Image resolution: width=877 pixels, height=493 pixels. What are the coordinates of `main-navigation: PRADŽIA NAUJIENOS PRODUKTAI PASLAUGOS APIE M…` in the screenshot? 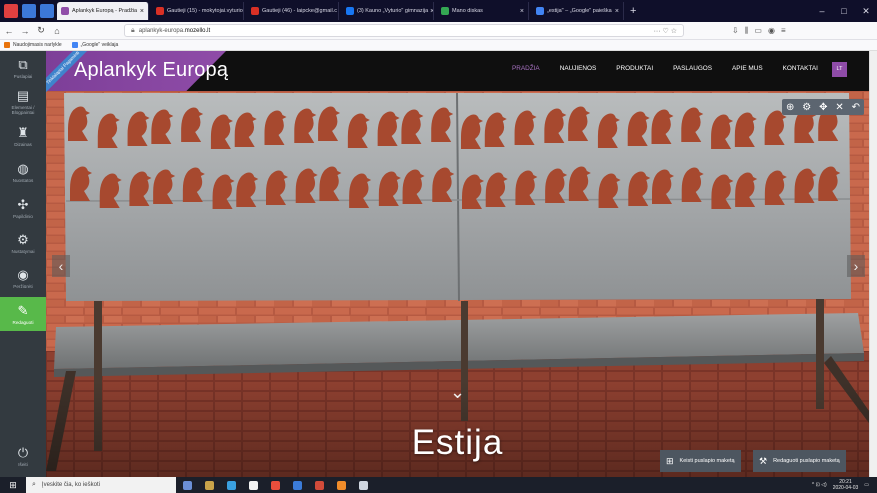 It's located at (675, 68).